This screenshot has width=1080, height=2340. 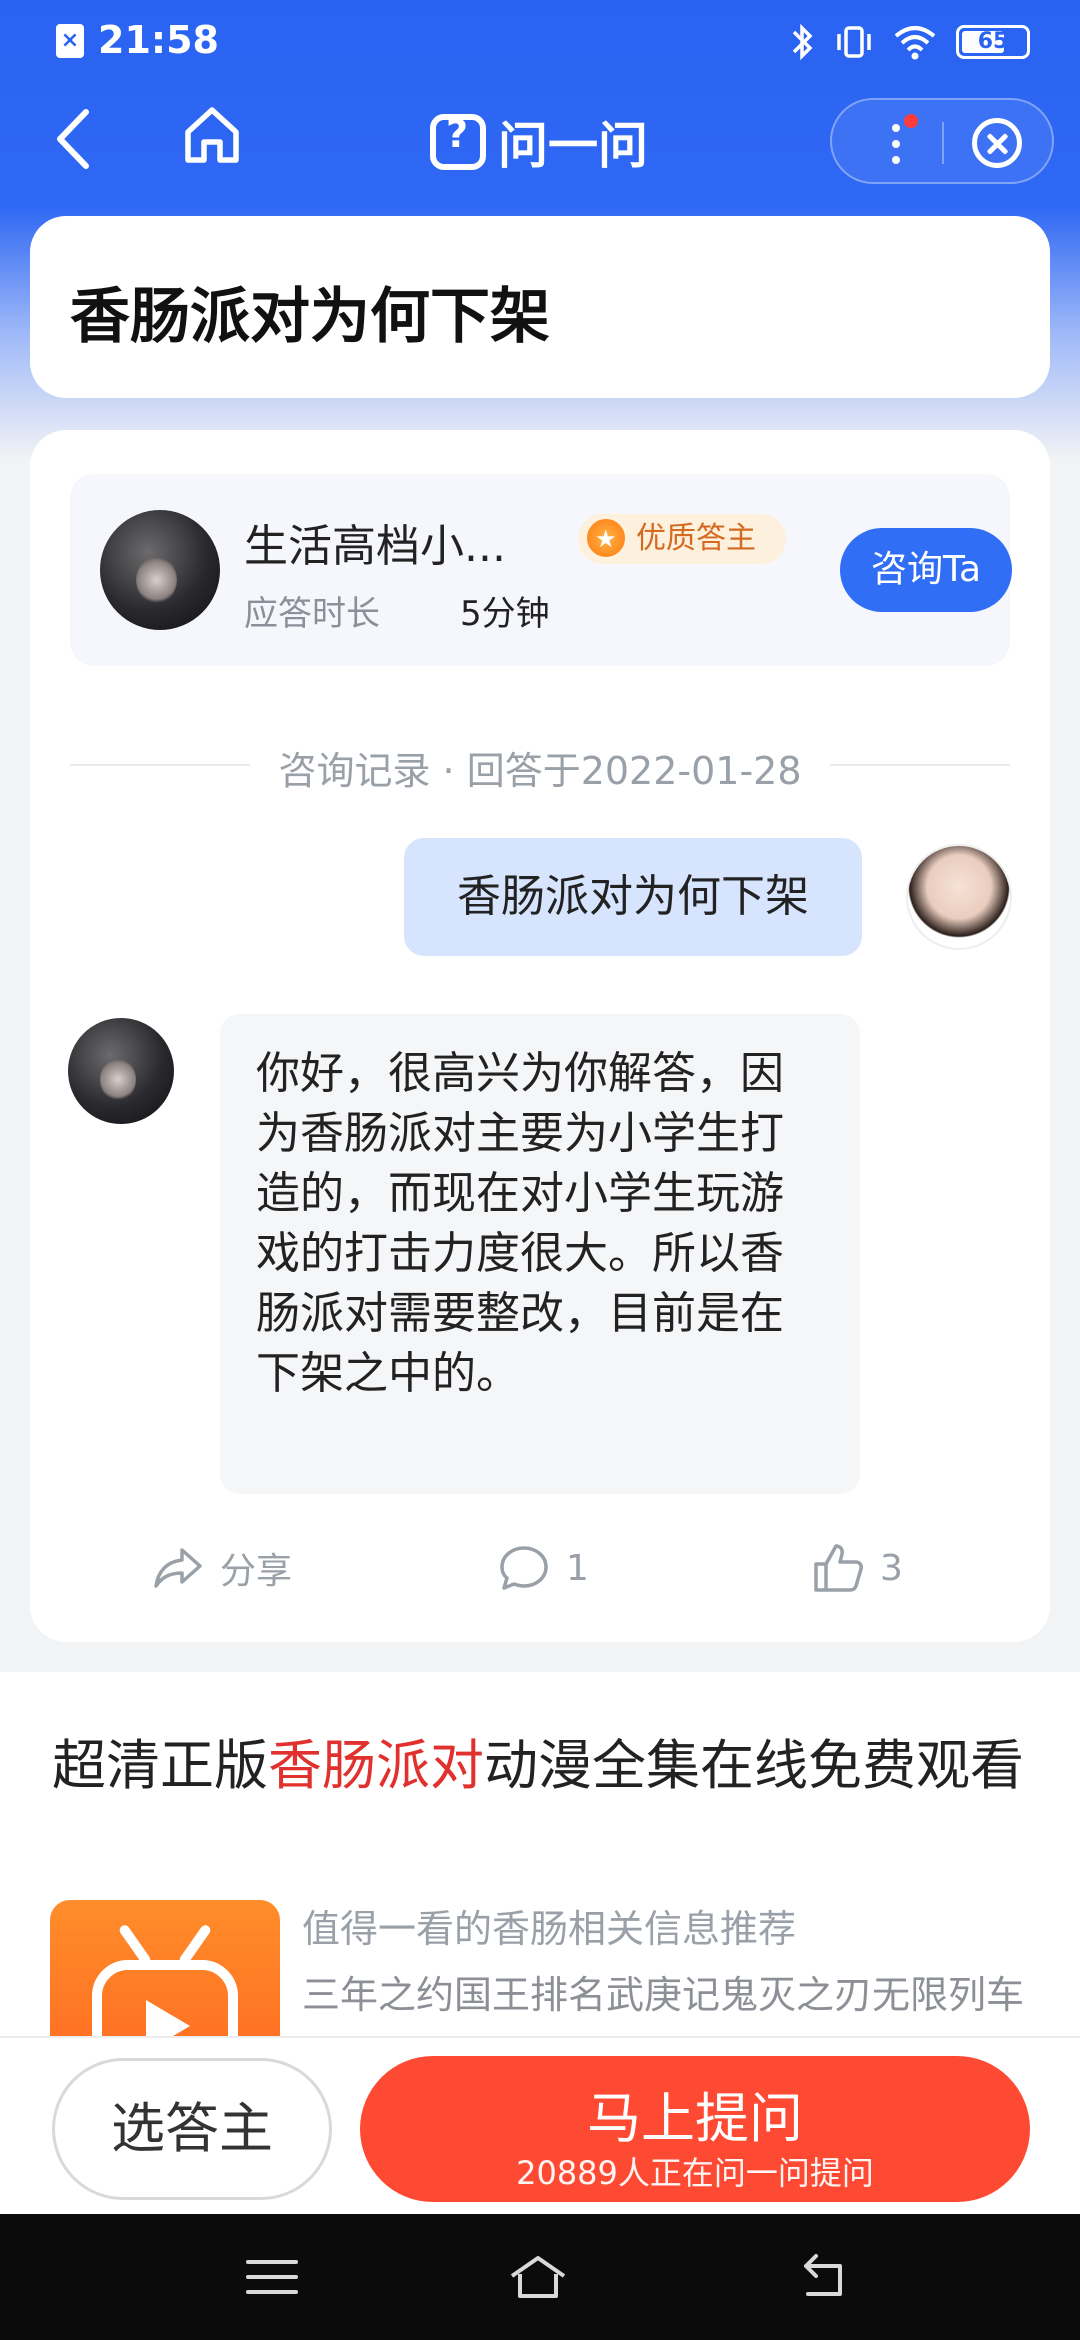 I want to click on nav-title-text: 问一问, so click(x=573, y=146).